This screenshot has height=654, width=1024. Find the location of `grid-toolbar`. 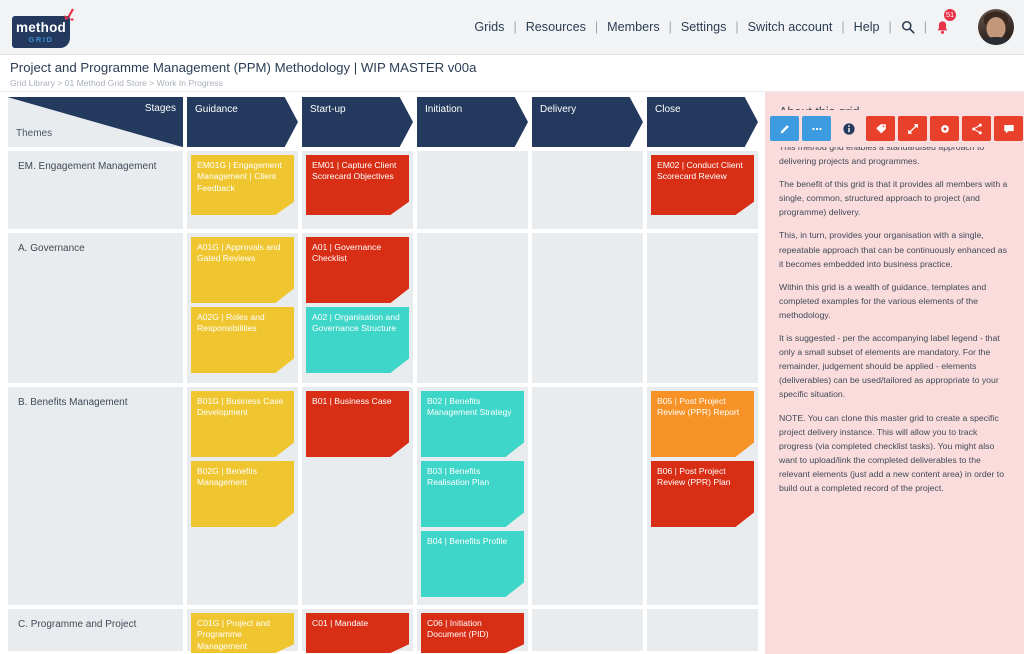

grid-toolbar is located at coordinates (894, 128).